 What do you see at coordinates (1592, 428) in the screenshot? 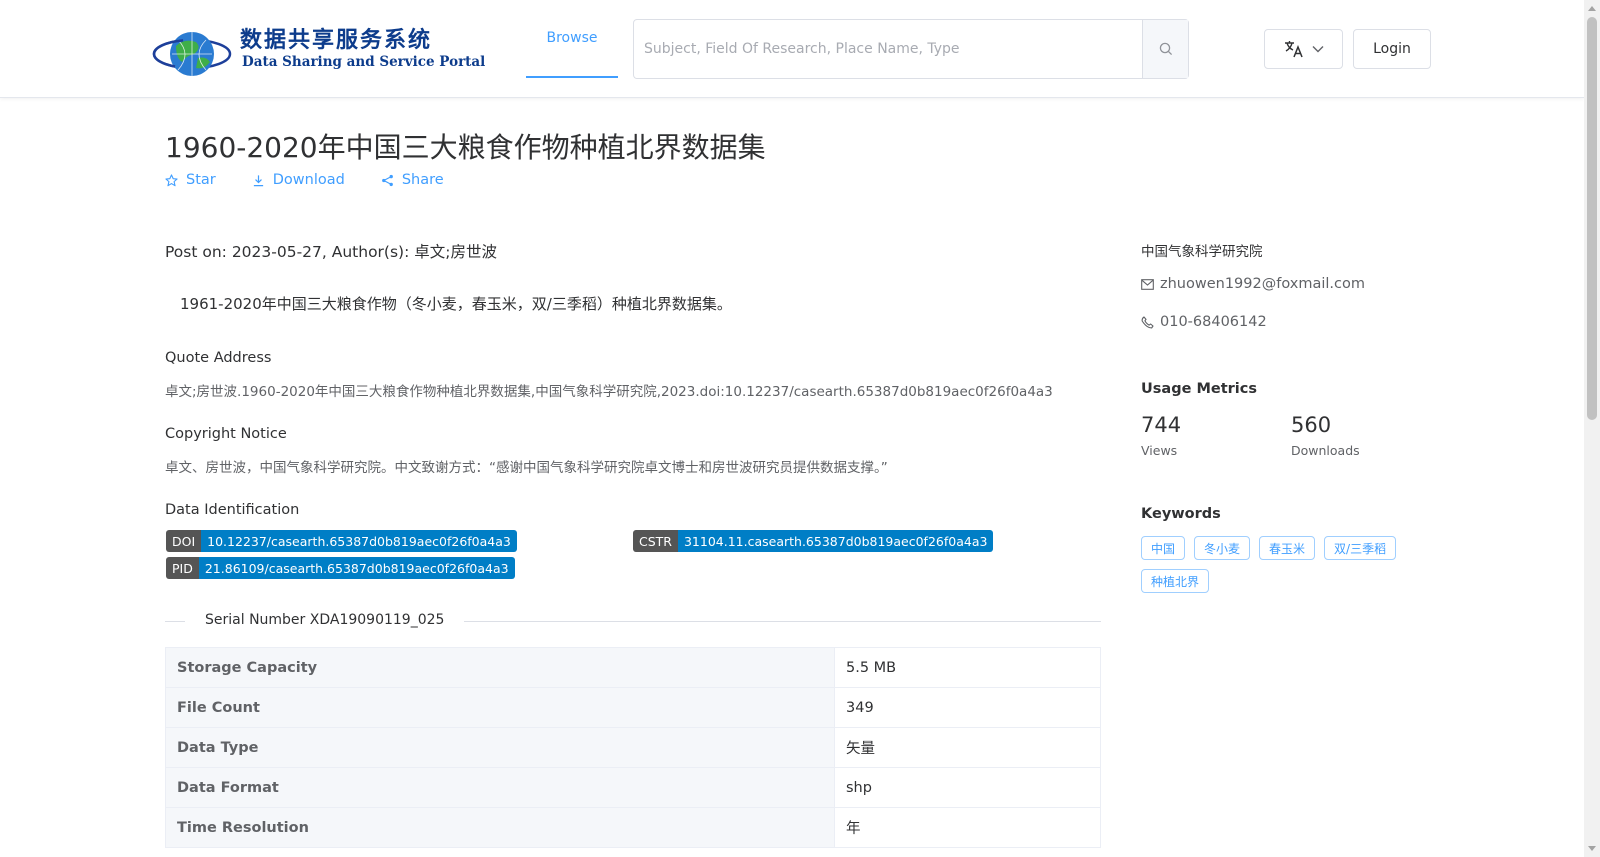
I see `page-scrollbar` at bounding box center [1592, 428].